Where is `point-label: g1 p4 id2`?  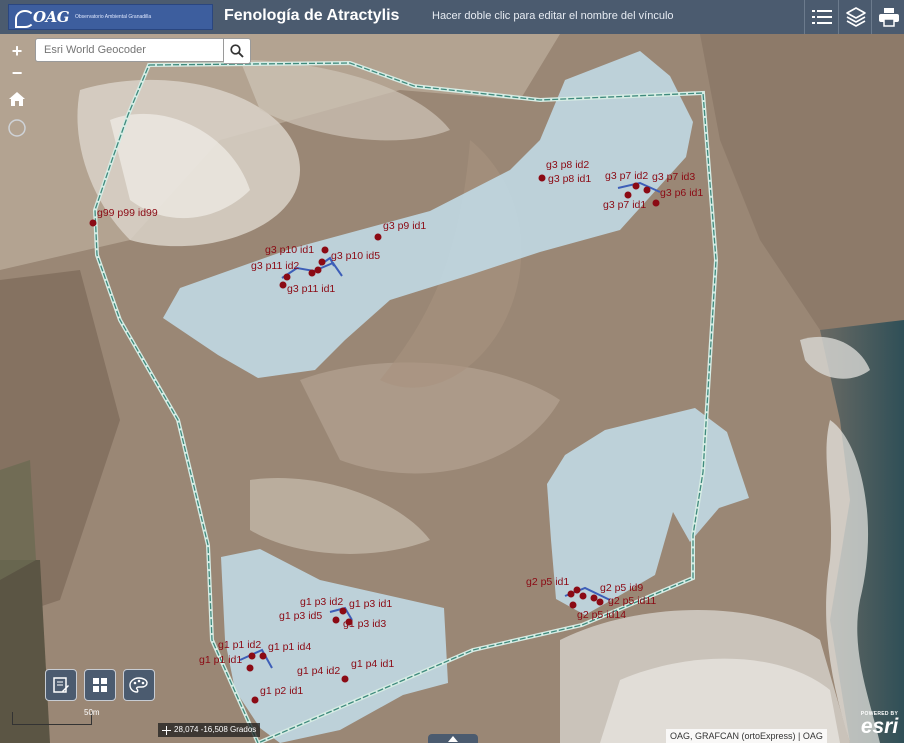 point-label: g1 p4 id2 is located at coordinates (318, 671).